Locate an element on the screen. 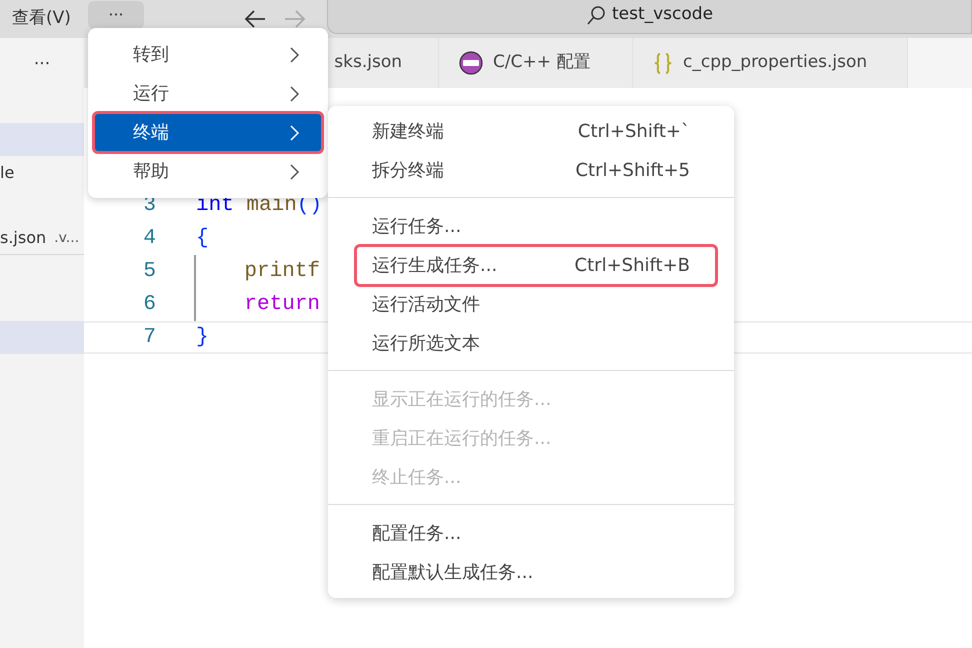 The width and height of the screenshot is (972, 648). menu-item: 运行活动文件 is located at coordinates (531, 304).